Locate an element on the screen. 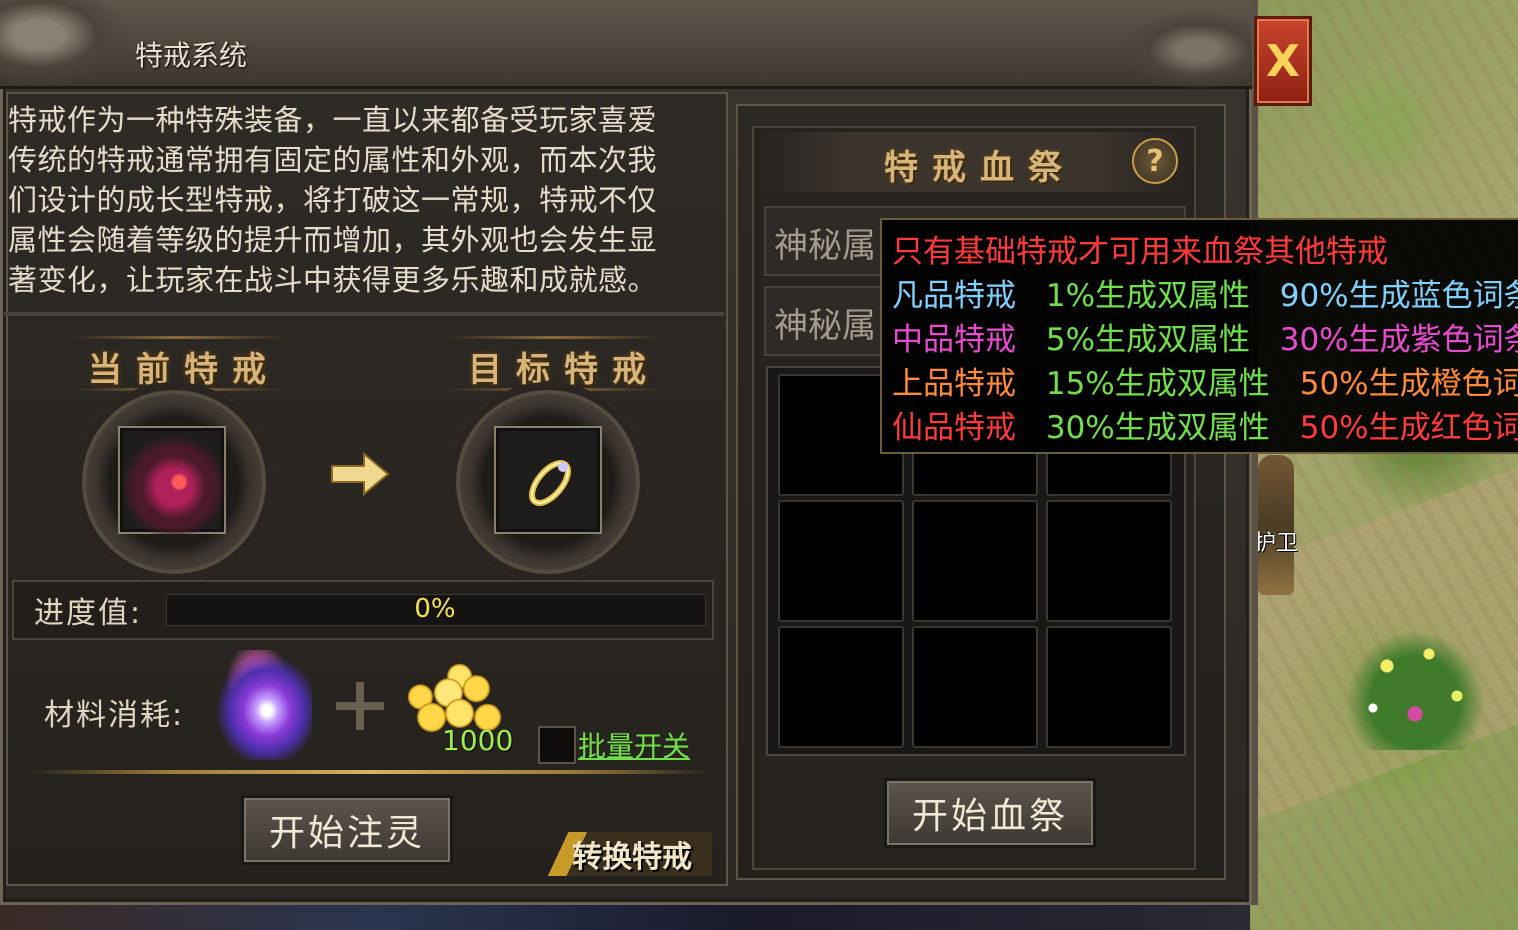  tooltip-tier: 凡品特戒 is located at coordinates (954, 296).